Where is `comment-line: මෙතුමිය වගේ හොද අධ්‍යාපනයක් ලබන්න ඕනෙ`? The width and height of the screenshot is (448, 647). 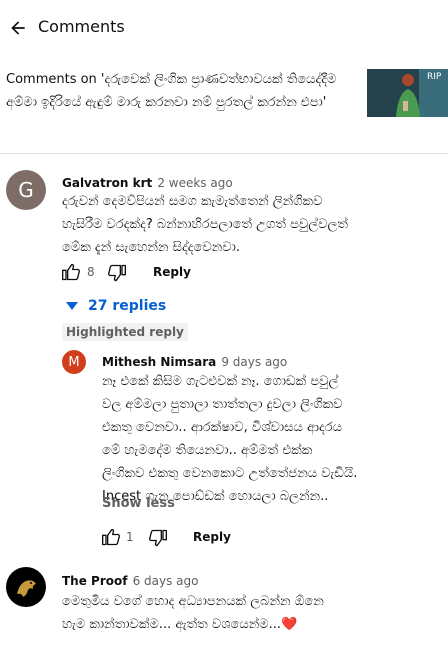 comment-line: මෙතුමිය වගේ හොද අධ්‍යාපනයක් ලබන්න ඕනෙ is located at coordinates (193, 601).